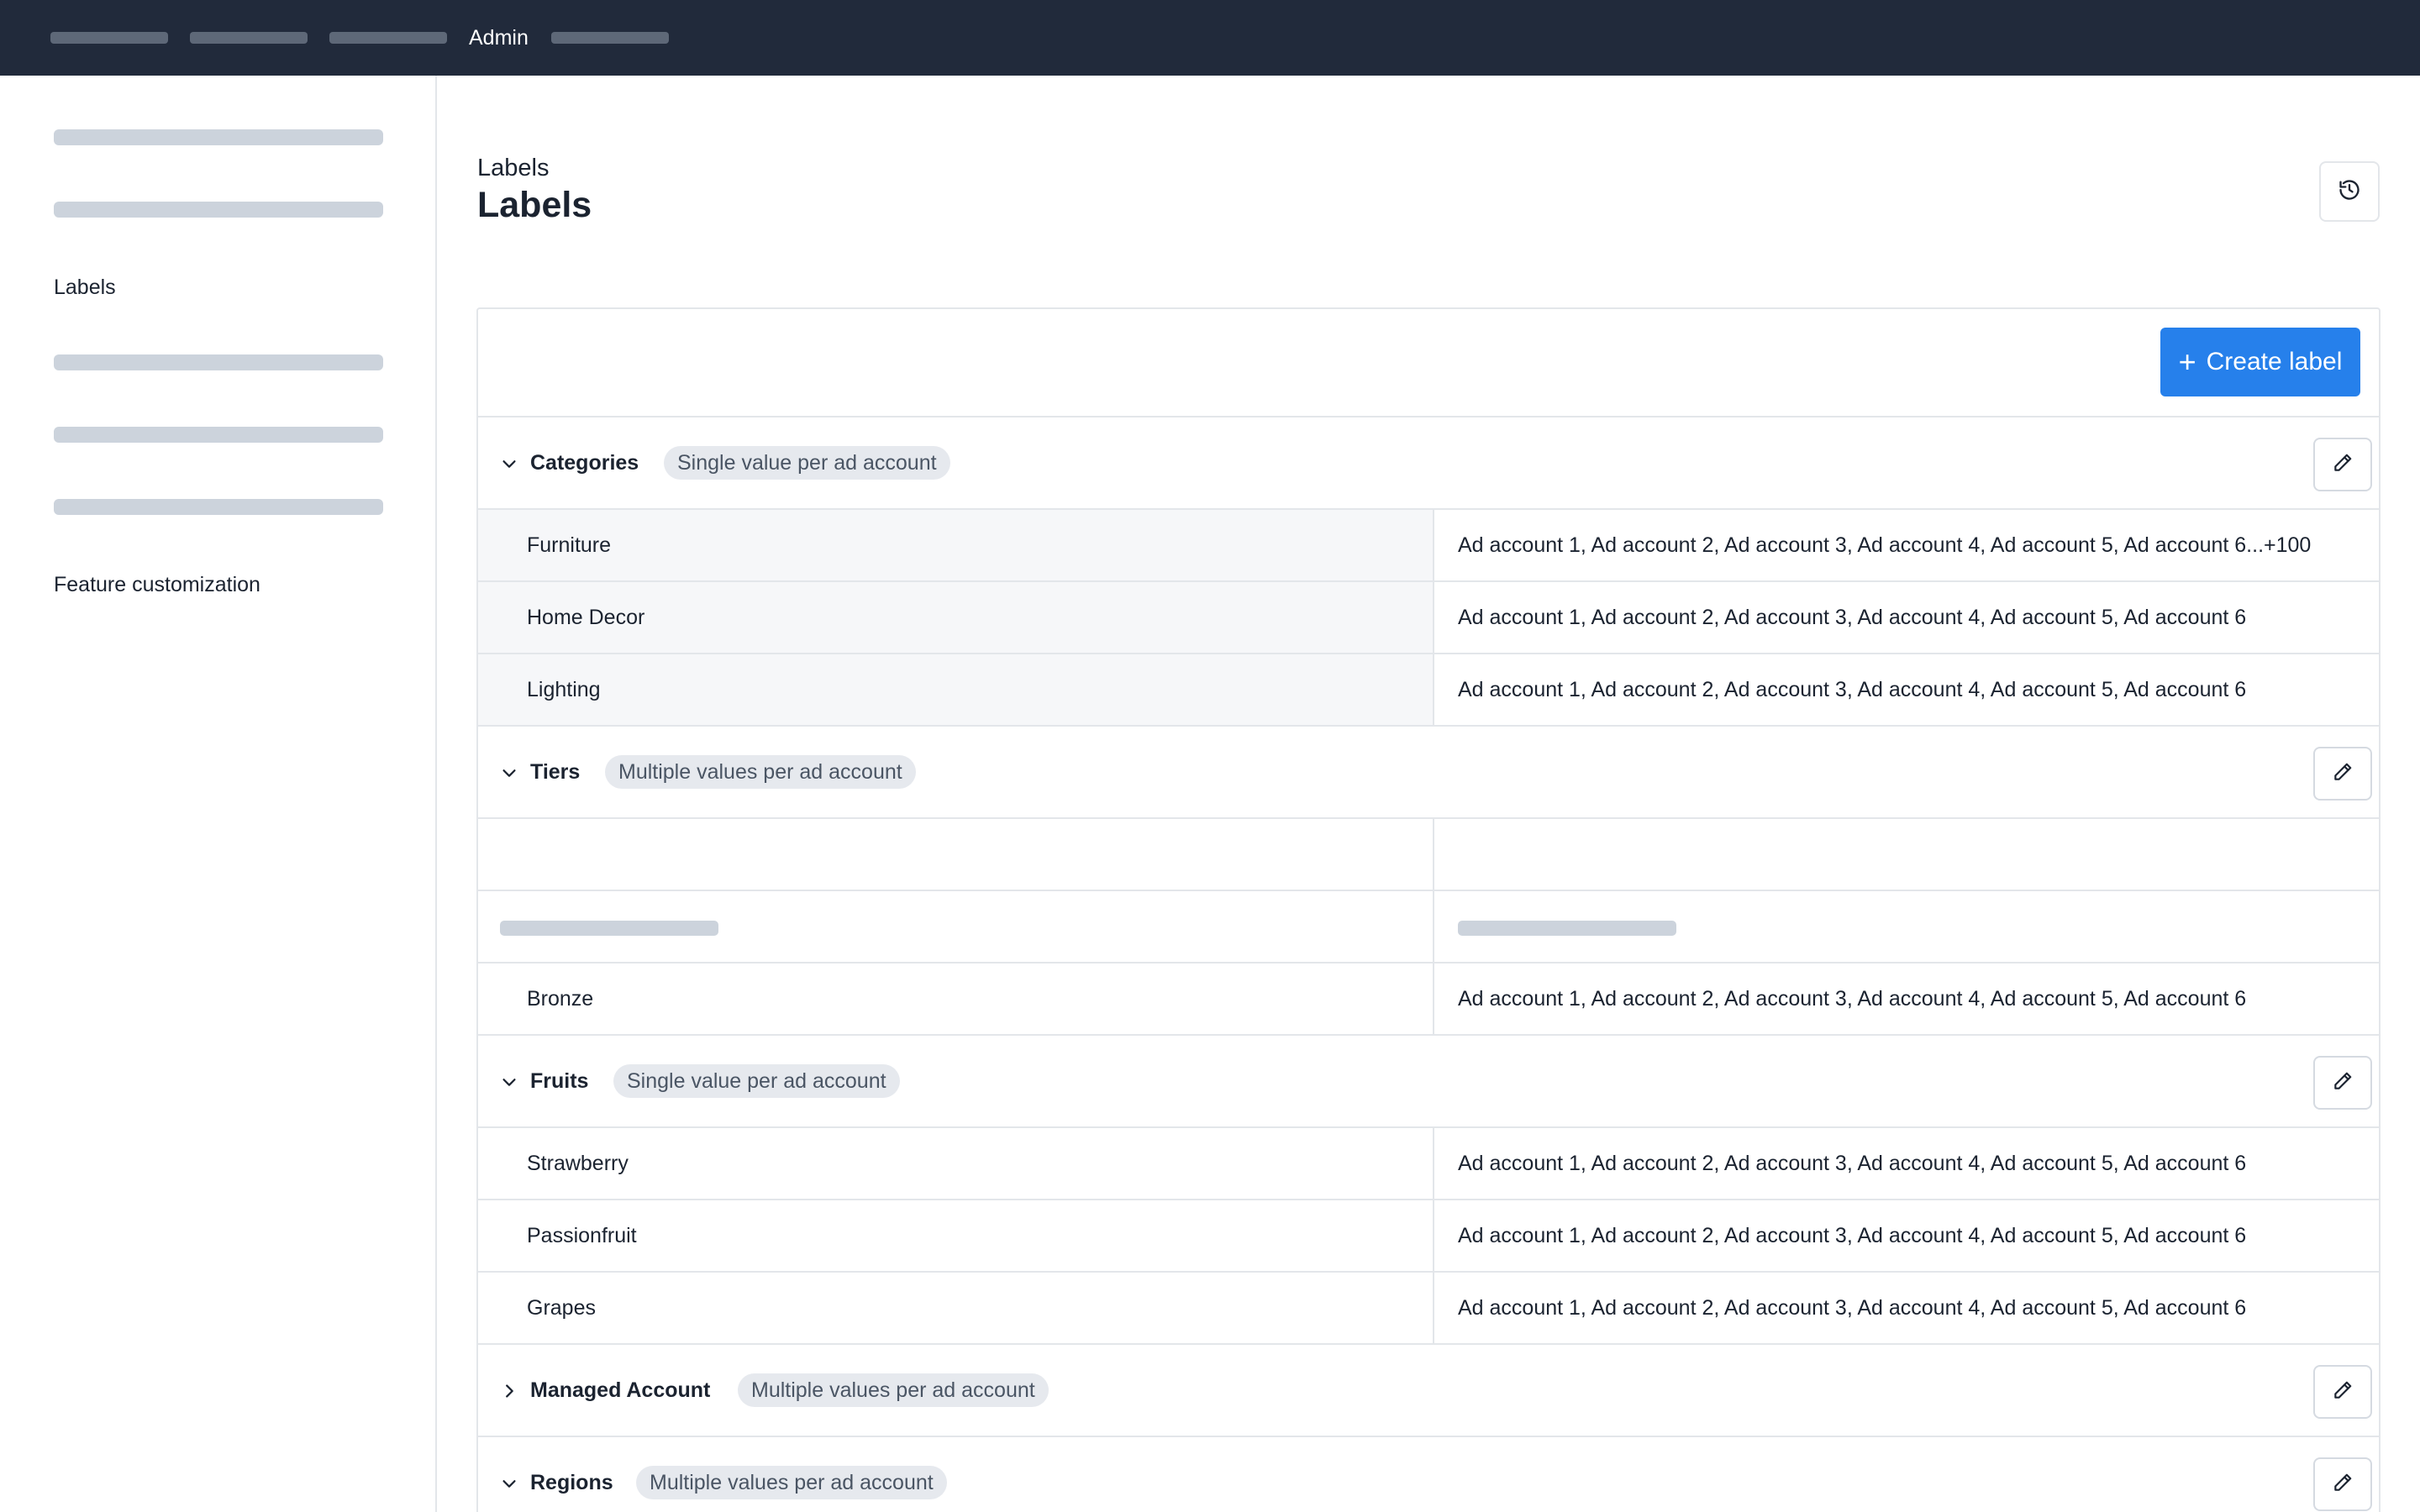 The image size is (2420, 1512). Describe the element at coordinates (569, 545) in the screenshot. I see `label-value: Furniture` at that location.